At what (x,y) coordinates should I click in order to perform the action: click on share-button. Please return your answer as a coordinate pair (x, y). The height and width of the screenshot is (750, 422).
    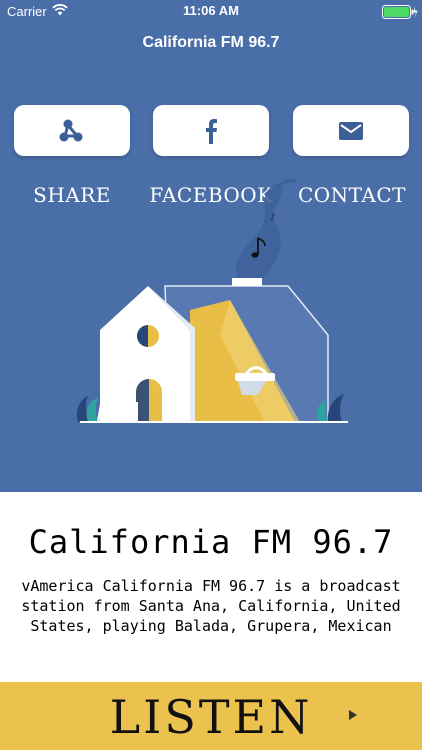
    Looking at the image, I should click on (72, 130).